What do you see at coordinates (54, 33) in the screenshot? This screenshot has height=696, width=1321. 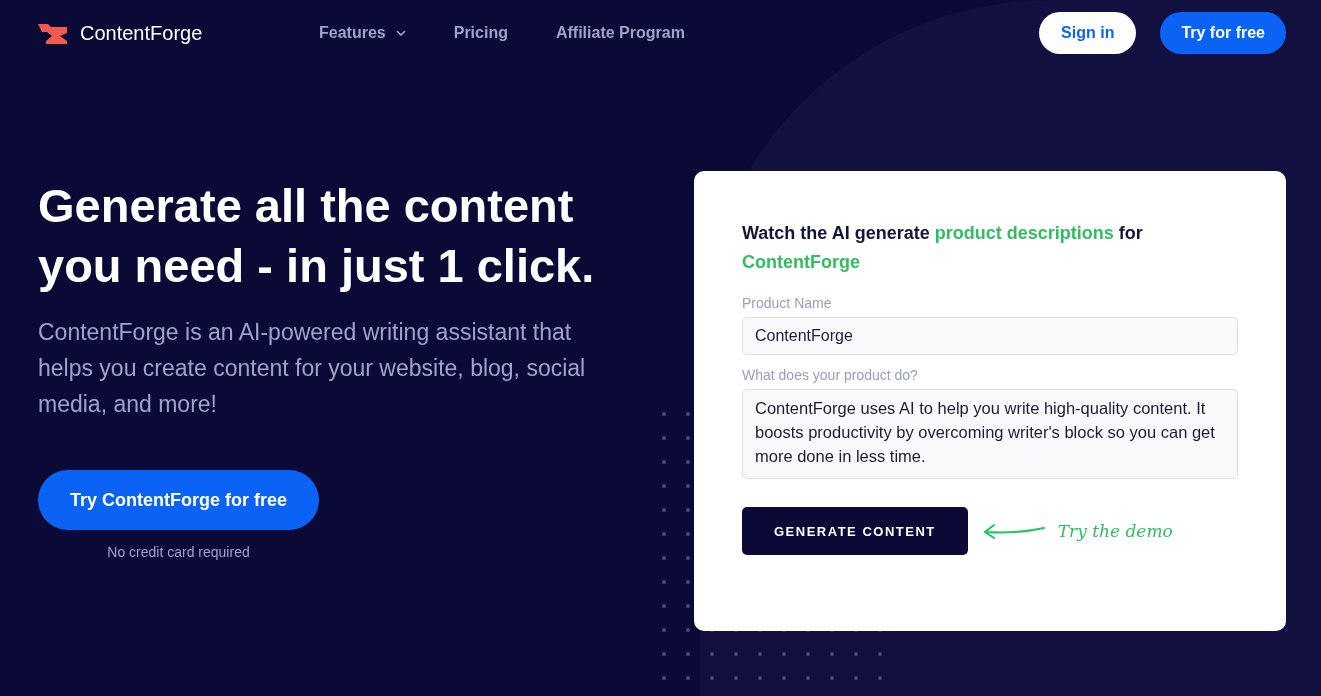 I see `anvil-logo-icon` at bounding box center [54, 33].